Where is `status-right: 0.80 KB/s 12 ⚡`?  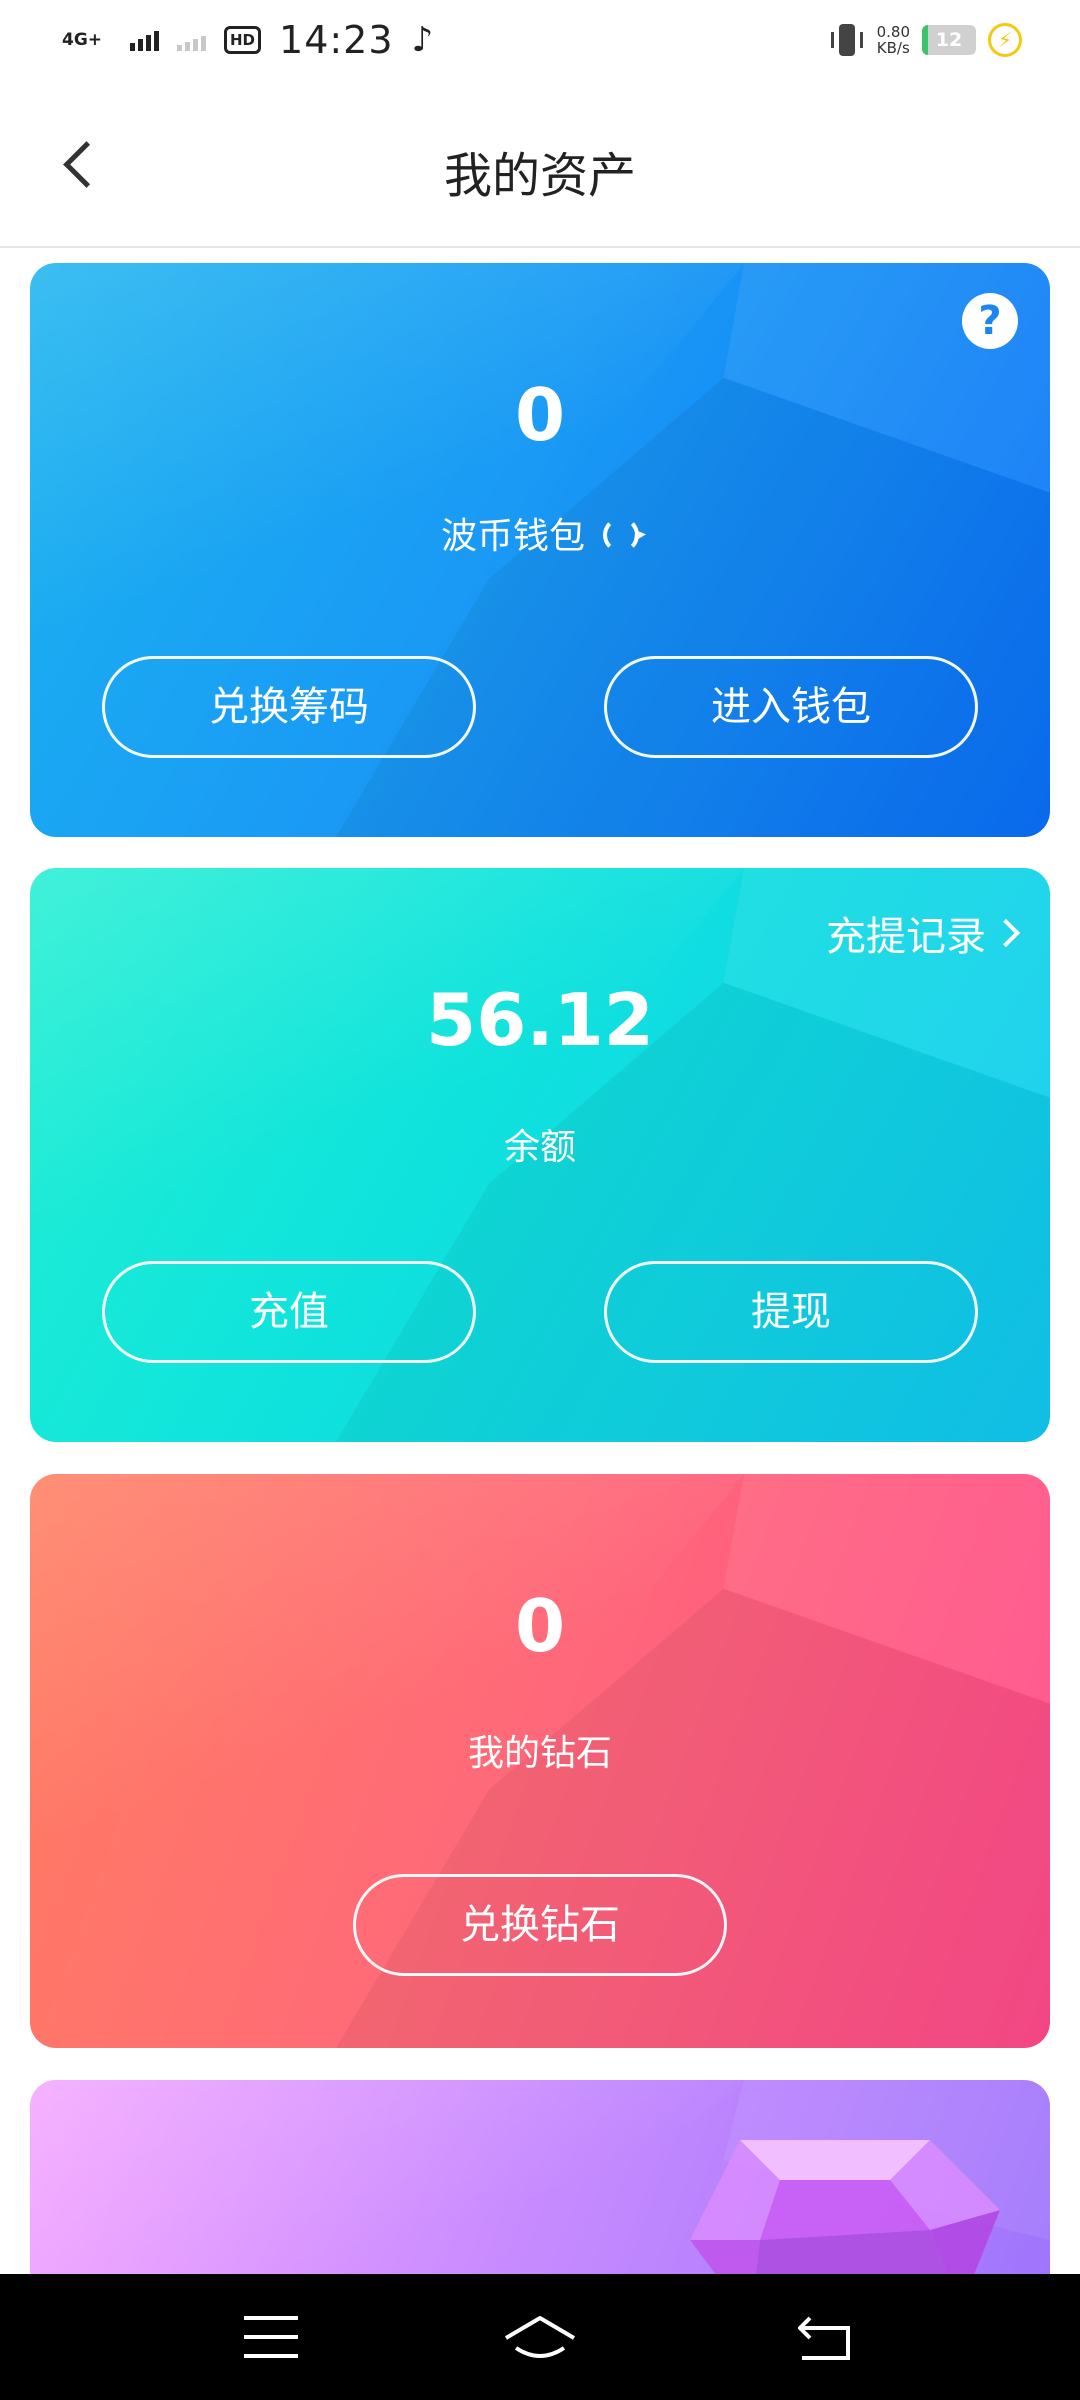
status-right: 0.80 KB/s 12 ⚡ is located at coordinates (925, 40).